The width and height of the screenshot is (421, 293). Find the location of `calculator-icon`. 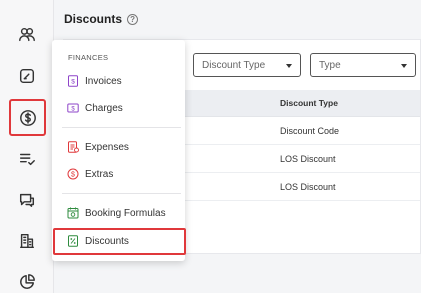

calculator-icon is located at coordinates (73, 213).